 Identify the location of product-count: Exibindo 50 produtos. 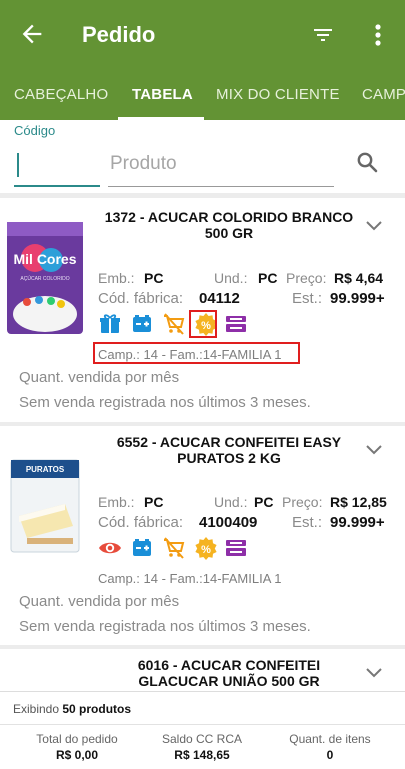
(72, 709).